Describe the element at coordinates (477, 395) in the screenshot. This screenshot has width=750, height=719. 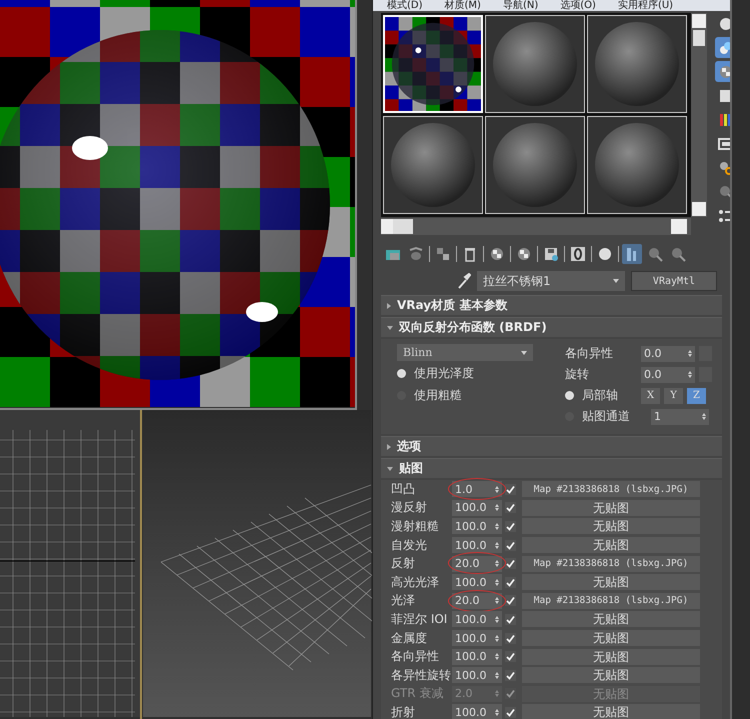
I see `radio-option: 使用粗糙` at that location.